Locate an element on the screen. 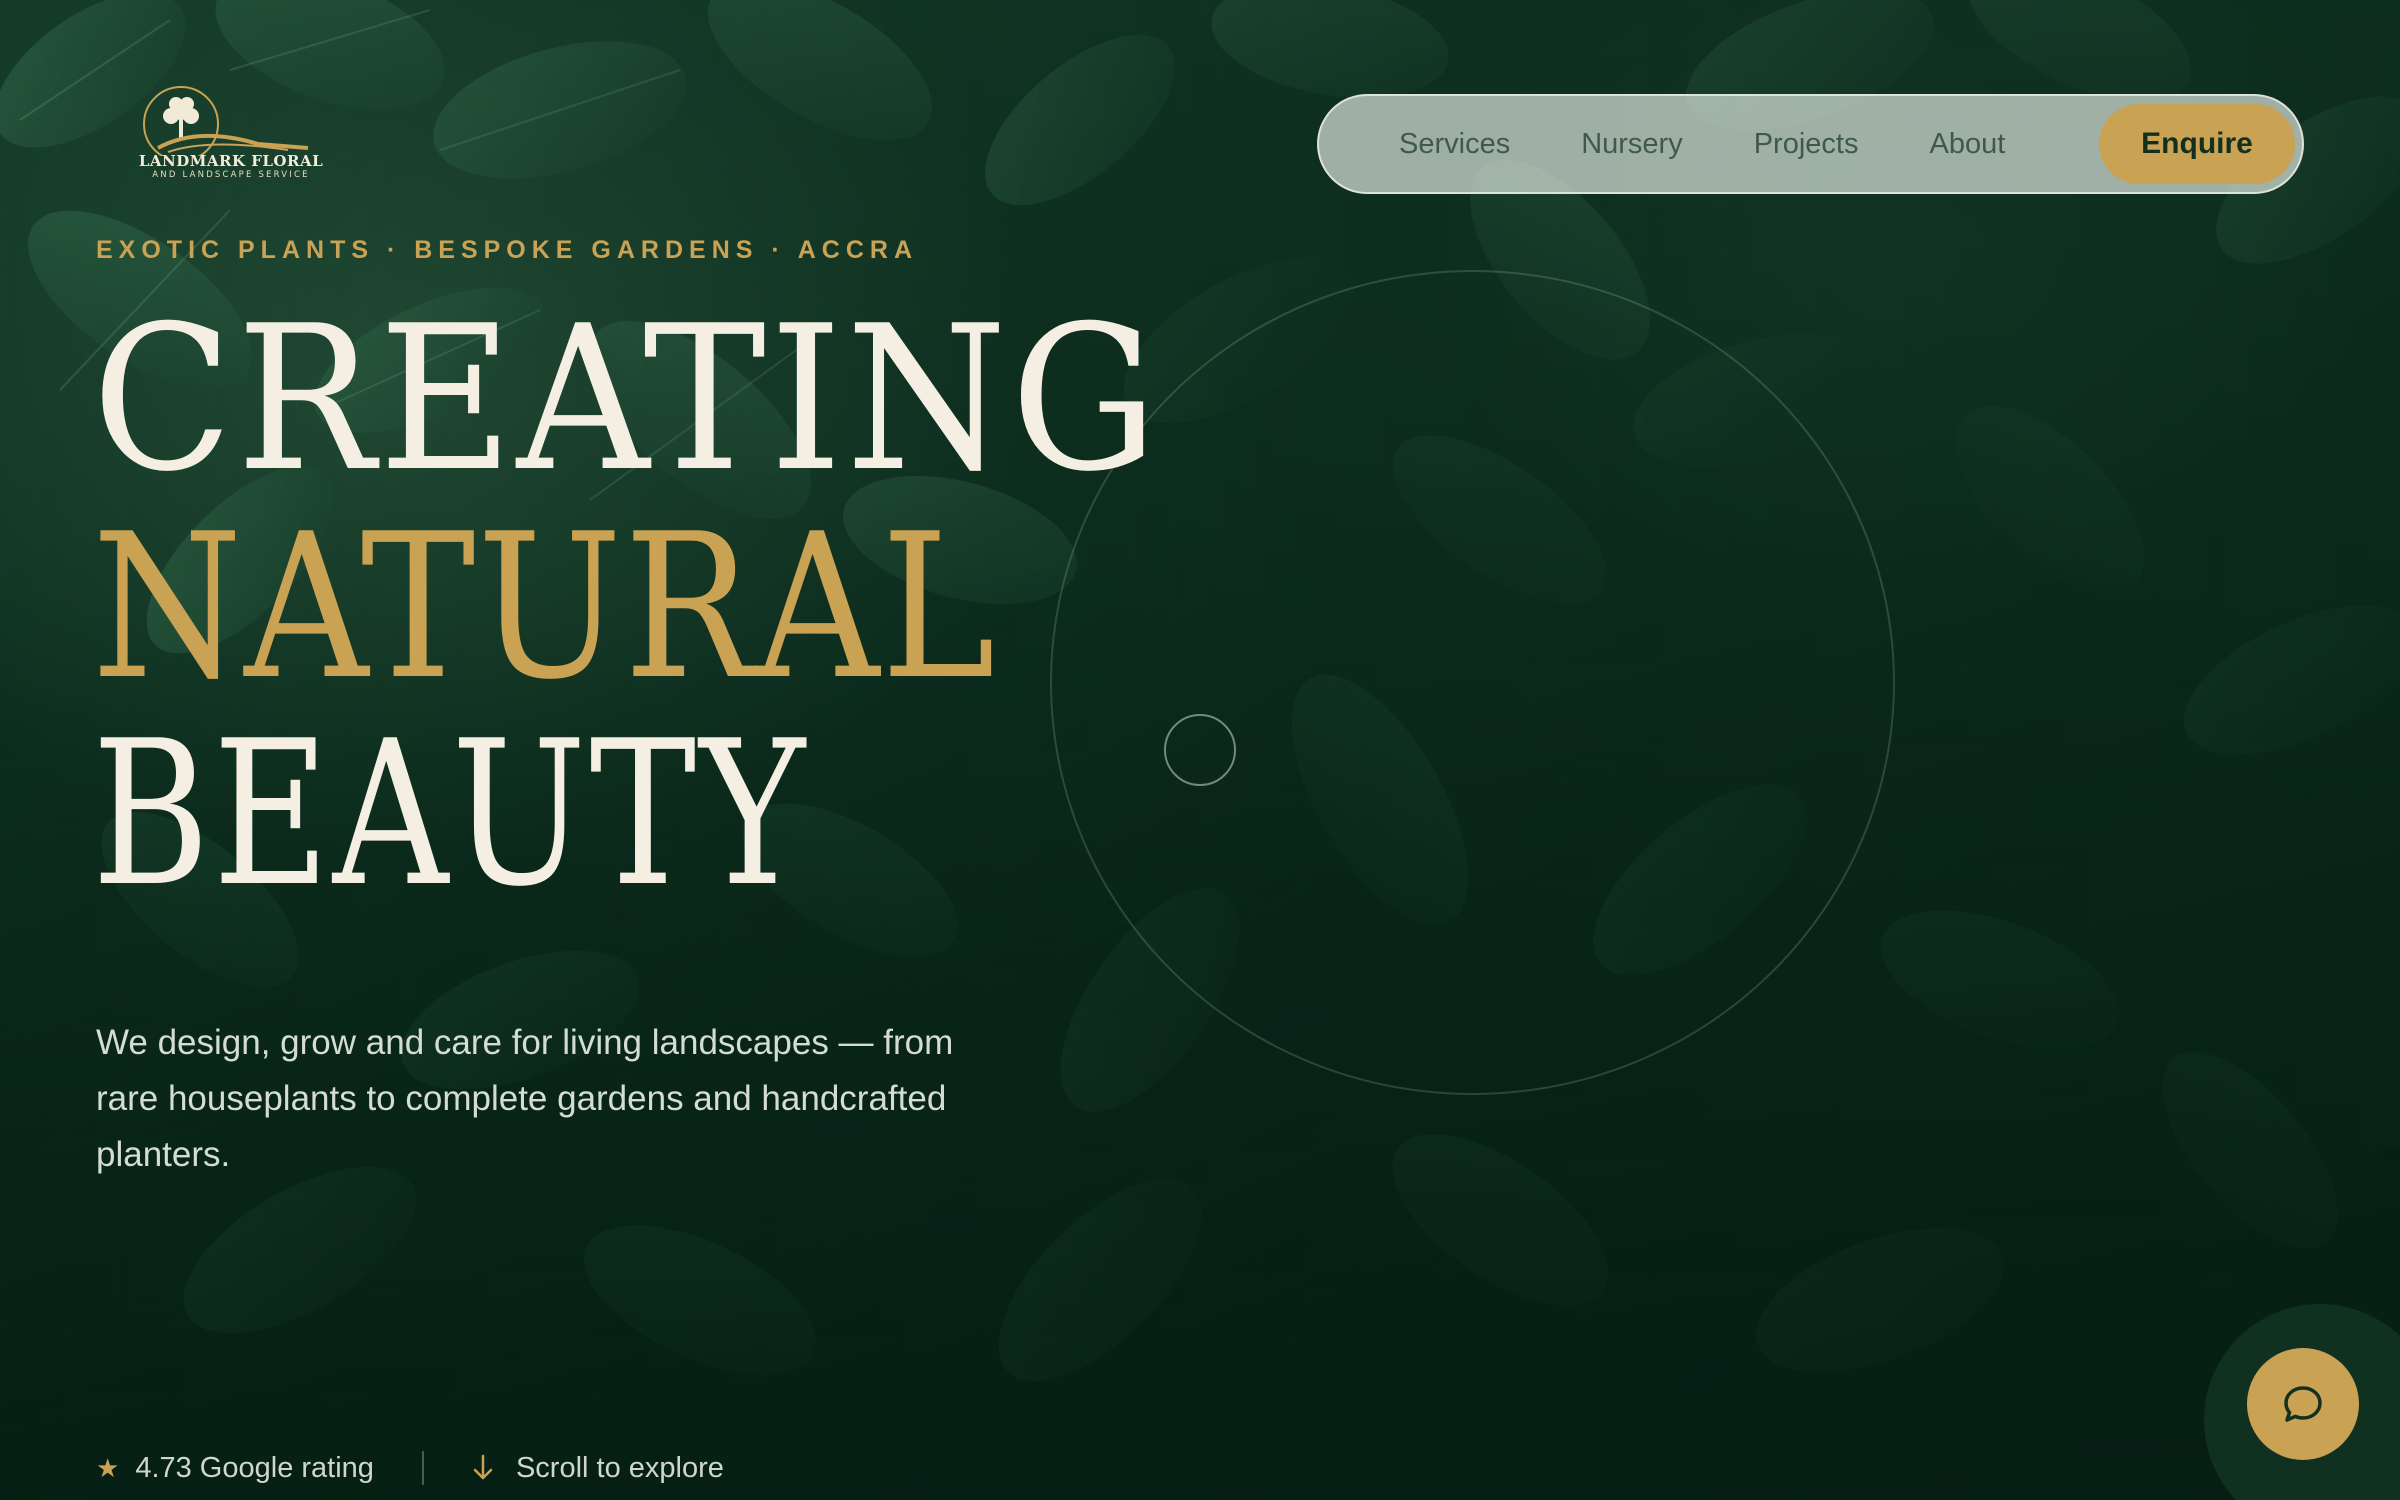 This screenshot has width=2400, height=1500. tree-logo-icon is located at coordinates (226, 121).